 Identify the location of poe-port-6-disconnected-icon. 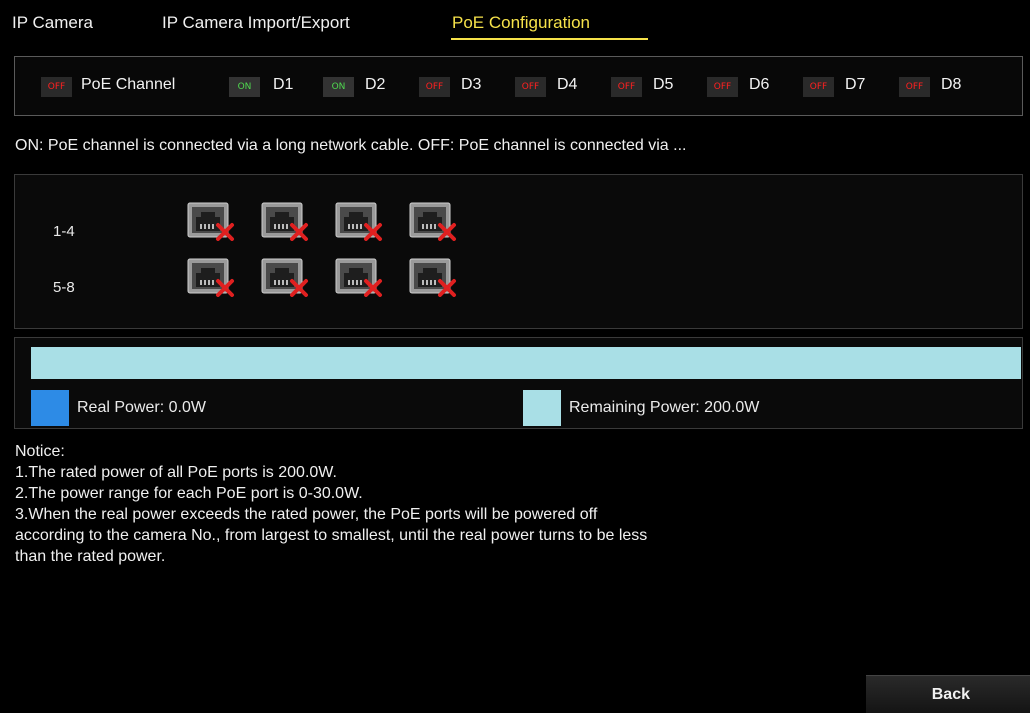
(286, 277).